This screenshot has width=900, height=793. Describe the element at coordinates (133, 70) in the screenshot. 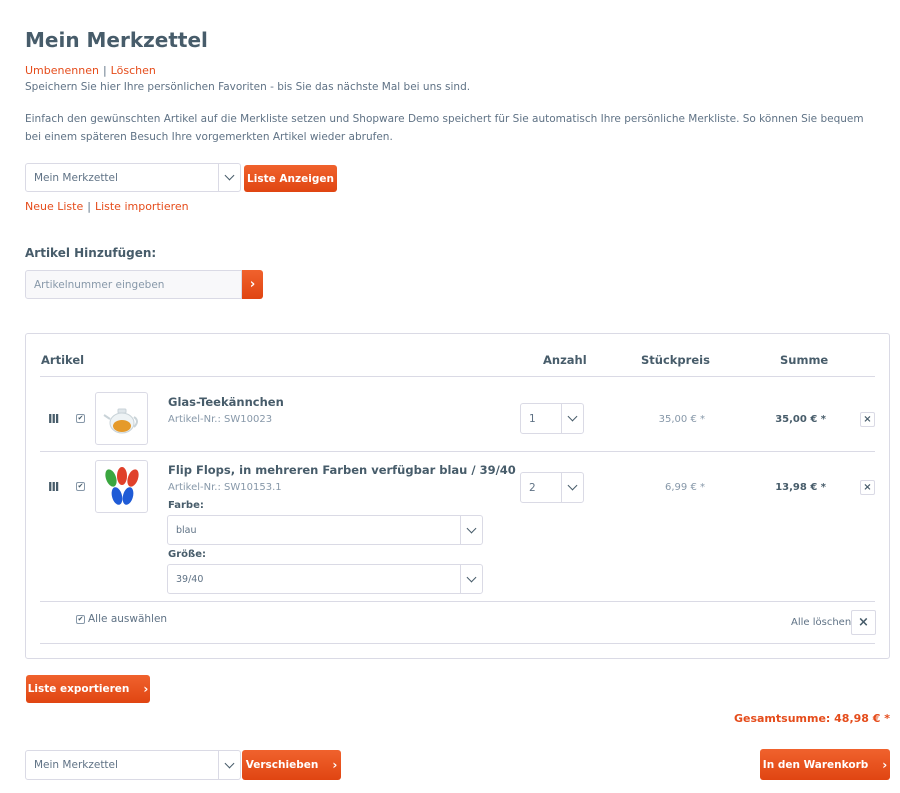

I see `delete-list-link: Löschen` at that location.